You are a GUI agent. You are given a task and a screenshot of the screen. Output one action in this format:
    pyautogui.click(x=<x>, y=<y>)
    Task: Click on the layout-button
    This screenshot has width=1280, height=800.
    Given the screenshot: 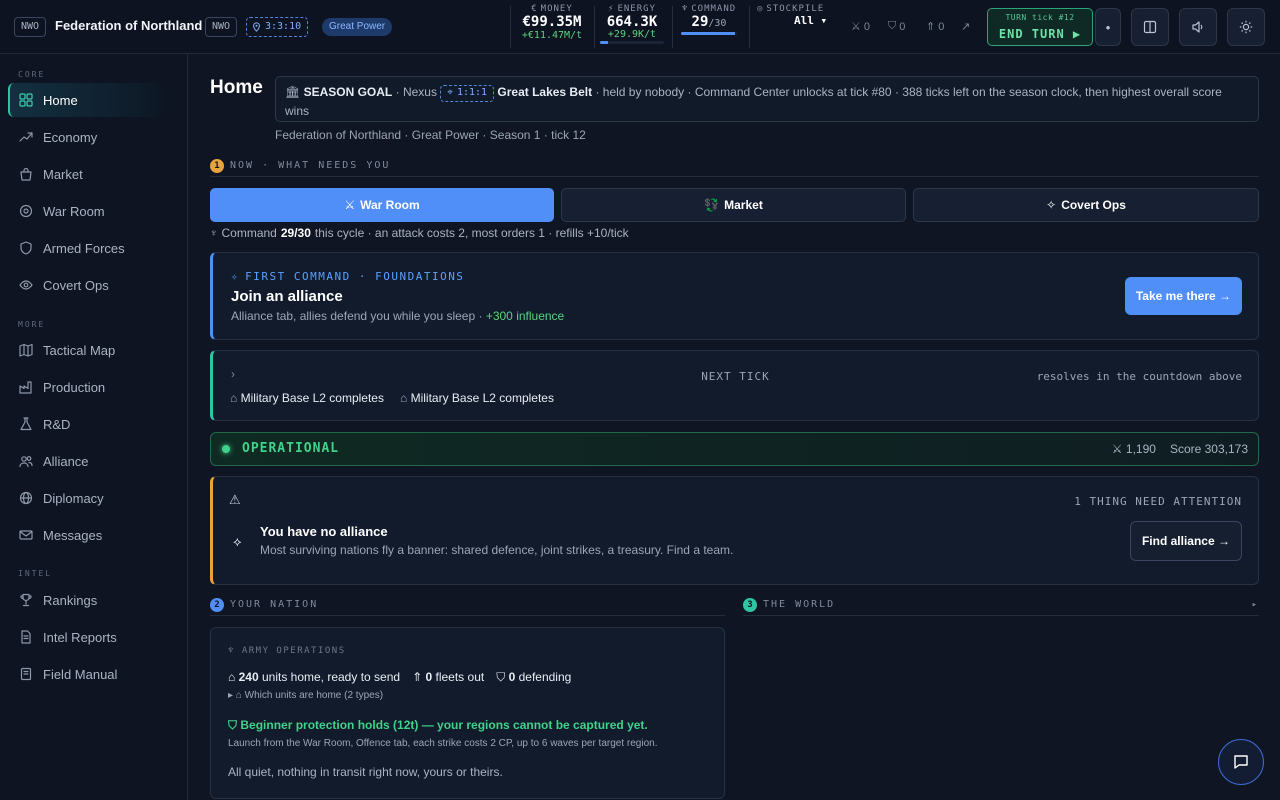 What is the action you would take?
    pyautogui.click(x=1150, y=27)
    